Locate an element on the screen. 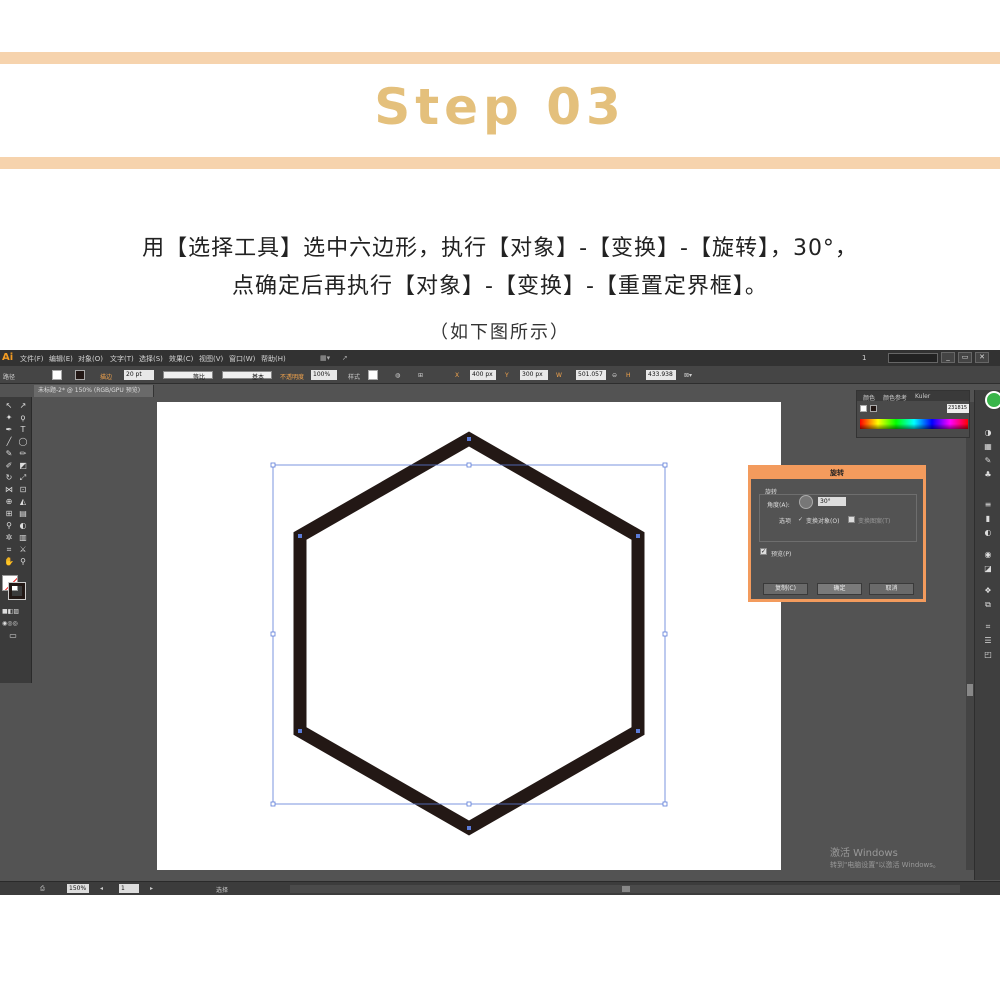  symbol-sprayer-icon: ✲ is located at coordinates (9, 537).